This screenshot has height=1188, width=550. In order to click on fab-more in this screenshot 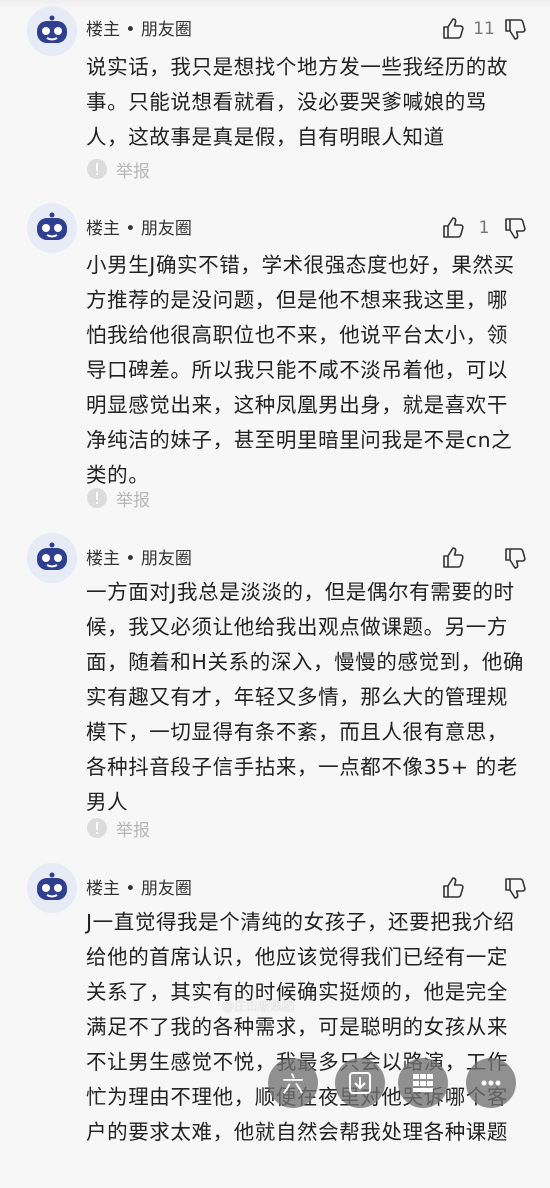, I will do `click(491, 1083)`.